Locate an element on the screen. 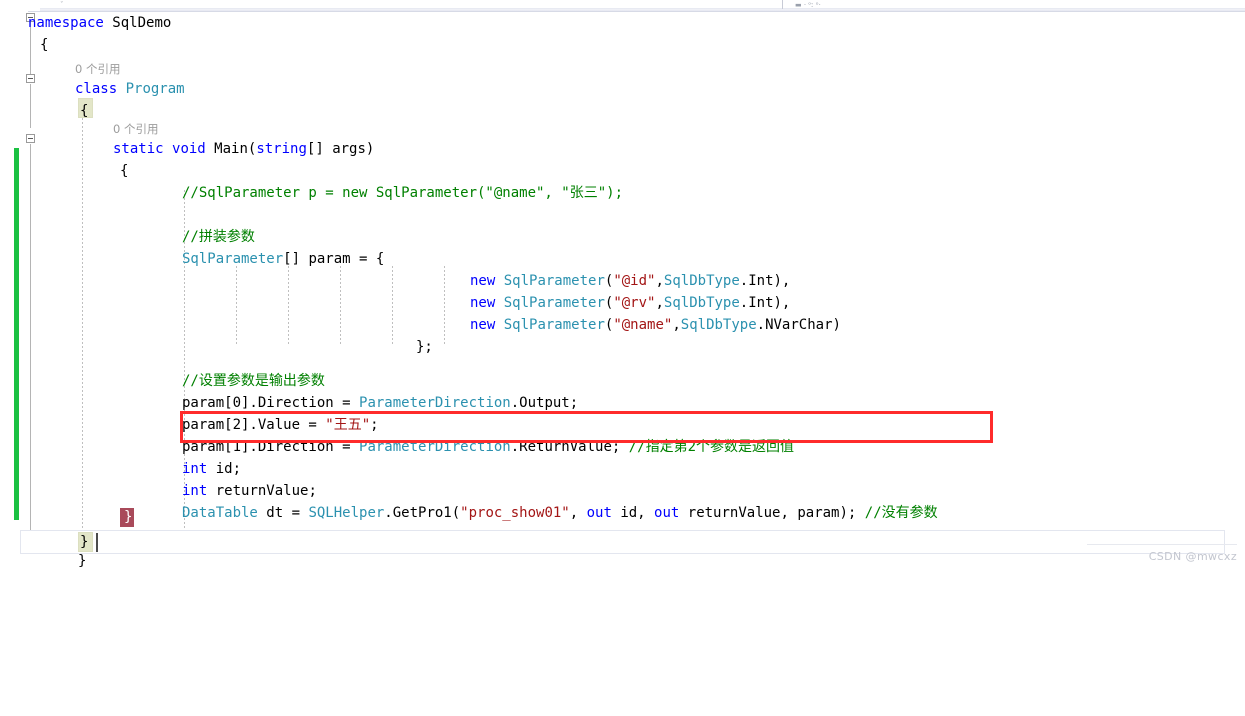 This screenshot has width=1245, height=716. line-main-signature: static void Main(string[] args) is located at coordinates (243, 149).